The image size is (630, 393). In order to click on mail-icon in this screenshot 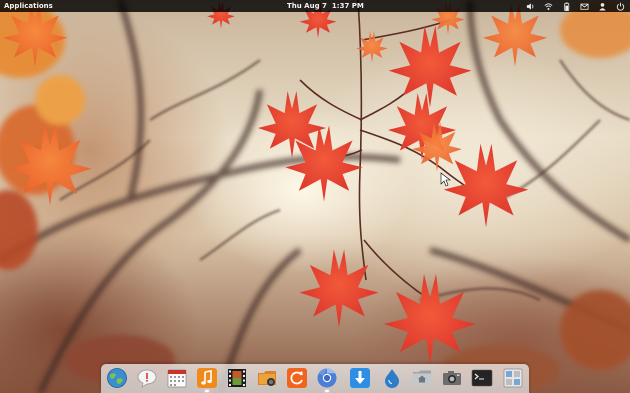, I will do `click(584, 6)`.